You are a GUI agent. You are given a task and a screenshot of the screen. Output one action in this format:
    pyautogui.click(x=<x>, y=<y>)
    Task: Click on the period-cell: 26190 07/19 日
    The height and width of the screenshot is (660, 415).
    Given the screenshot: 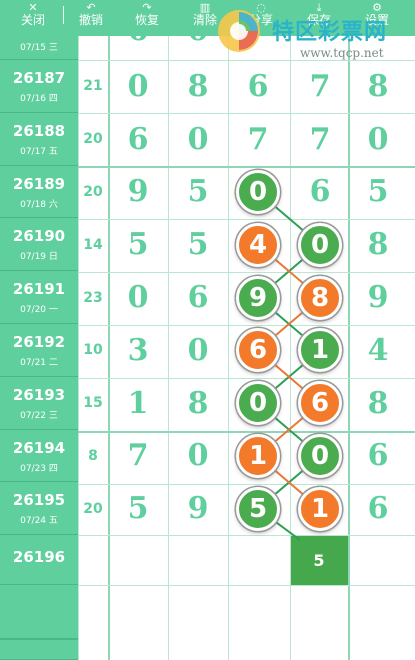 What is the action you would take?
    pyautogui.click(x=39, y=245)
    